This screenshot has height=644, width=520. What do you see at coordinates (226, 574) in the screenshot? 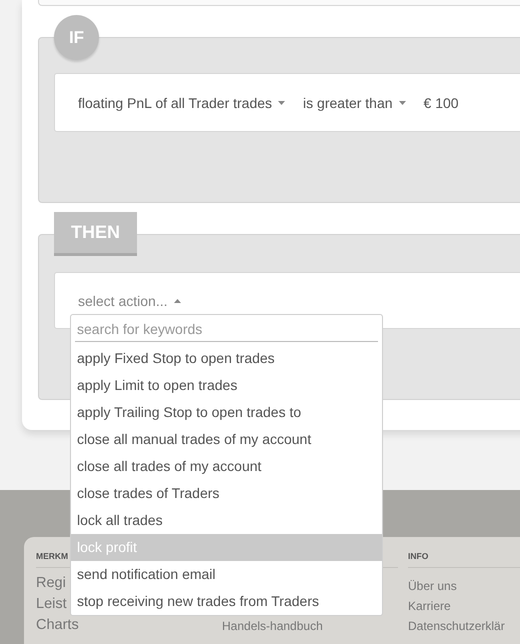
I see `menu-item: send notification email` at bounding box center [226, 574].